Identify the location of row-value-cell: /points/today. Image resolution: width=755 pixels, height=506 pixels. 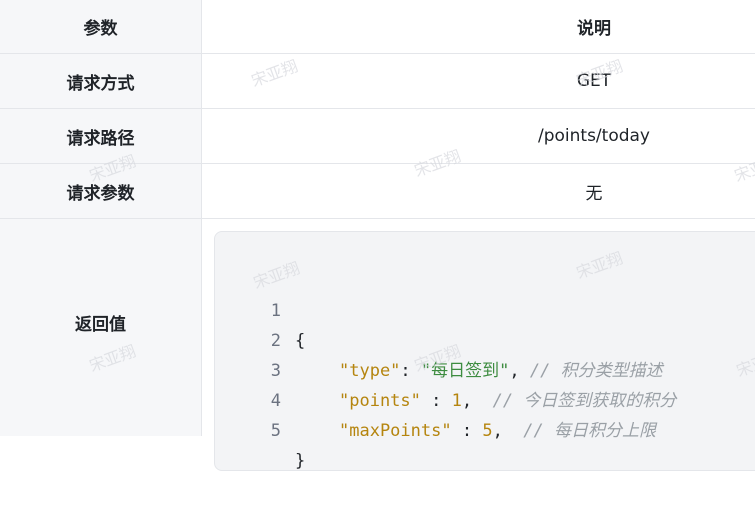
(479, 136).